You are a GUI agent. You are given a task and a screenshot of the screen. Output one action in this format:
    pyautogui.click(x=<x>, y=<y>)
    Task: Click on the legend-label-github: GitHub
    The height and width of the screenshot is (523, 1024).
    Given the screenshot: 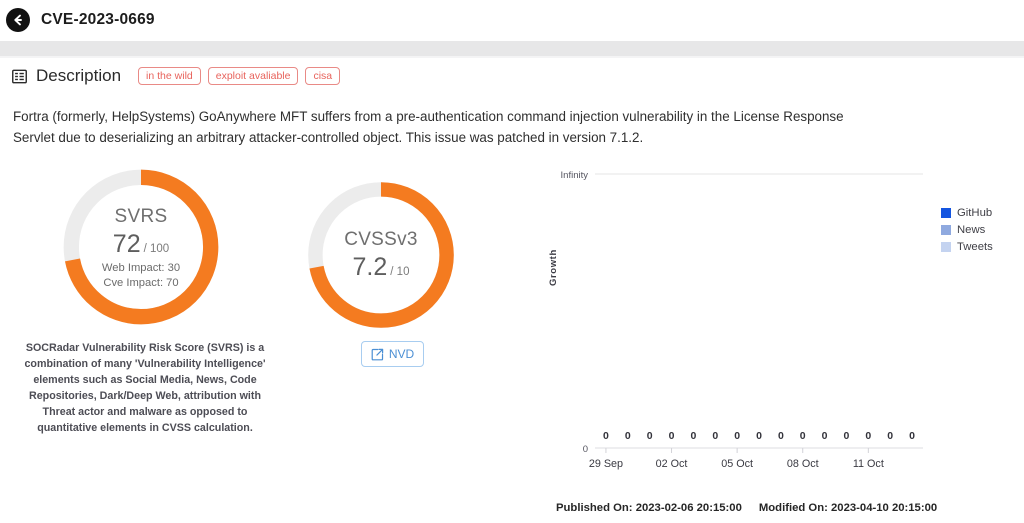 What is the action you would take?
    pyautogui.click(x=975, y=213)
    